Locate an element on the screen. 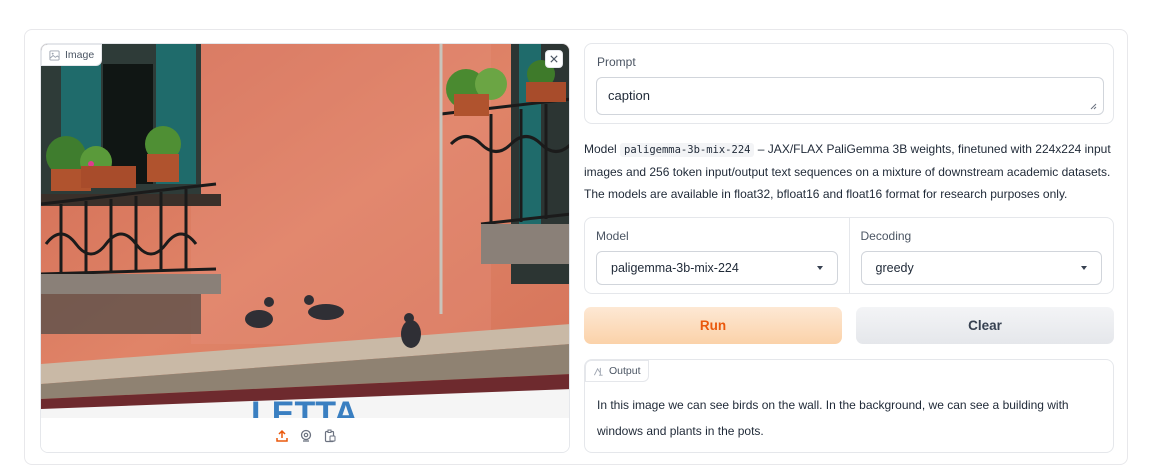  decoding-dropdown: greedy is located at coordinates (981, 268).